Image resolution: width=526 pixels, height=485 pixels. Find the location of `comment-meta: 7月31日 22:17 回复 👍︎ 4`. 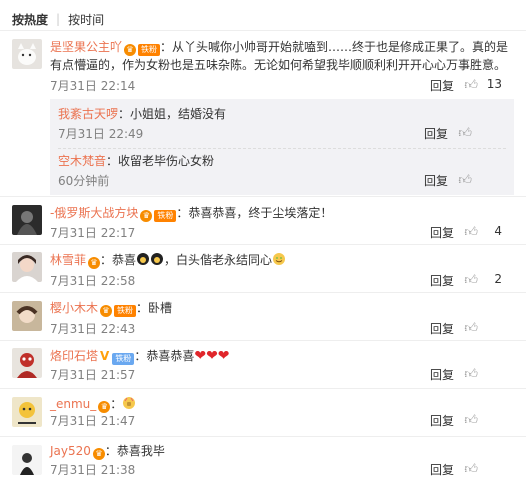

comment-meta: 7月31日 22:17 回复 👍︎ 4 is located at coordinates (282, 233).